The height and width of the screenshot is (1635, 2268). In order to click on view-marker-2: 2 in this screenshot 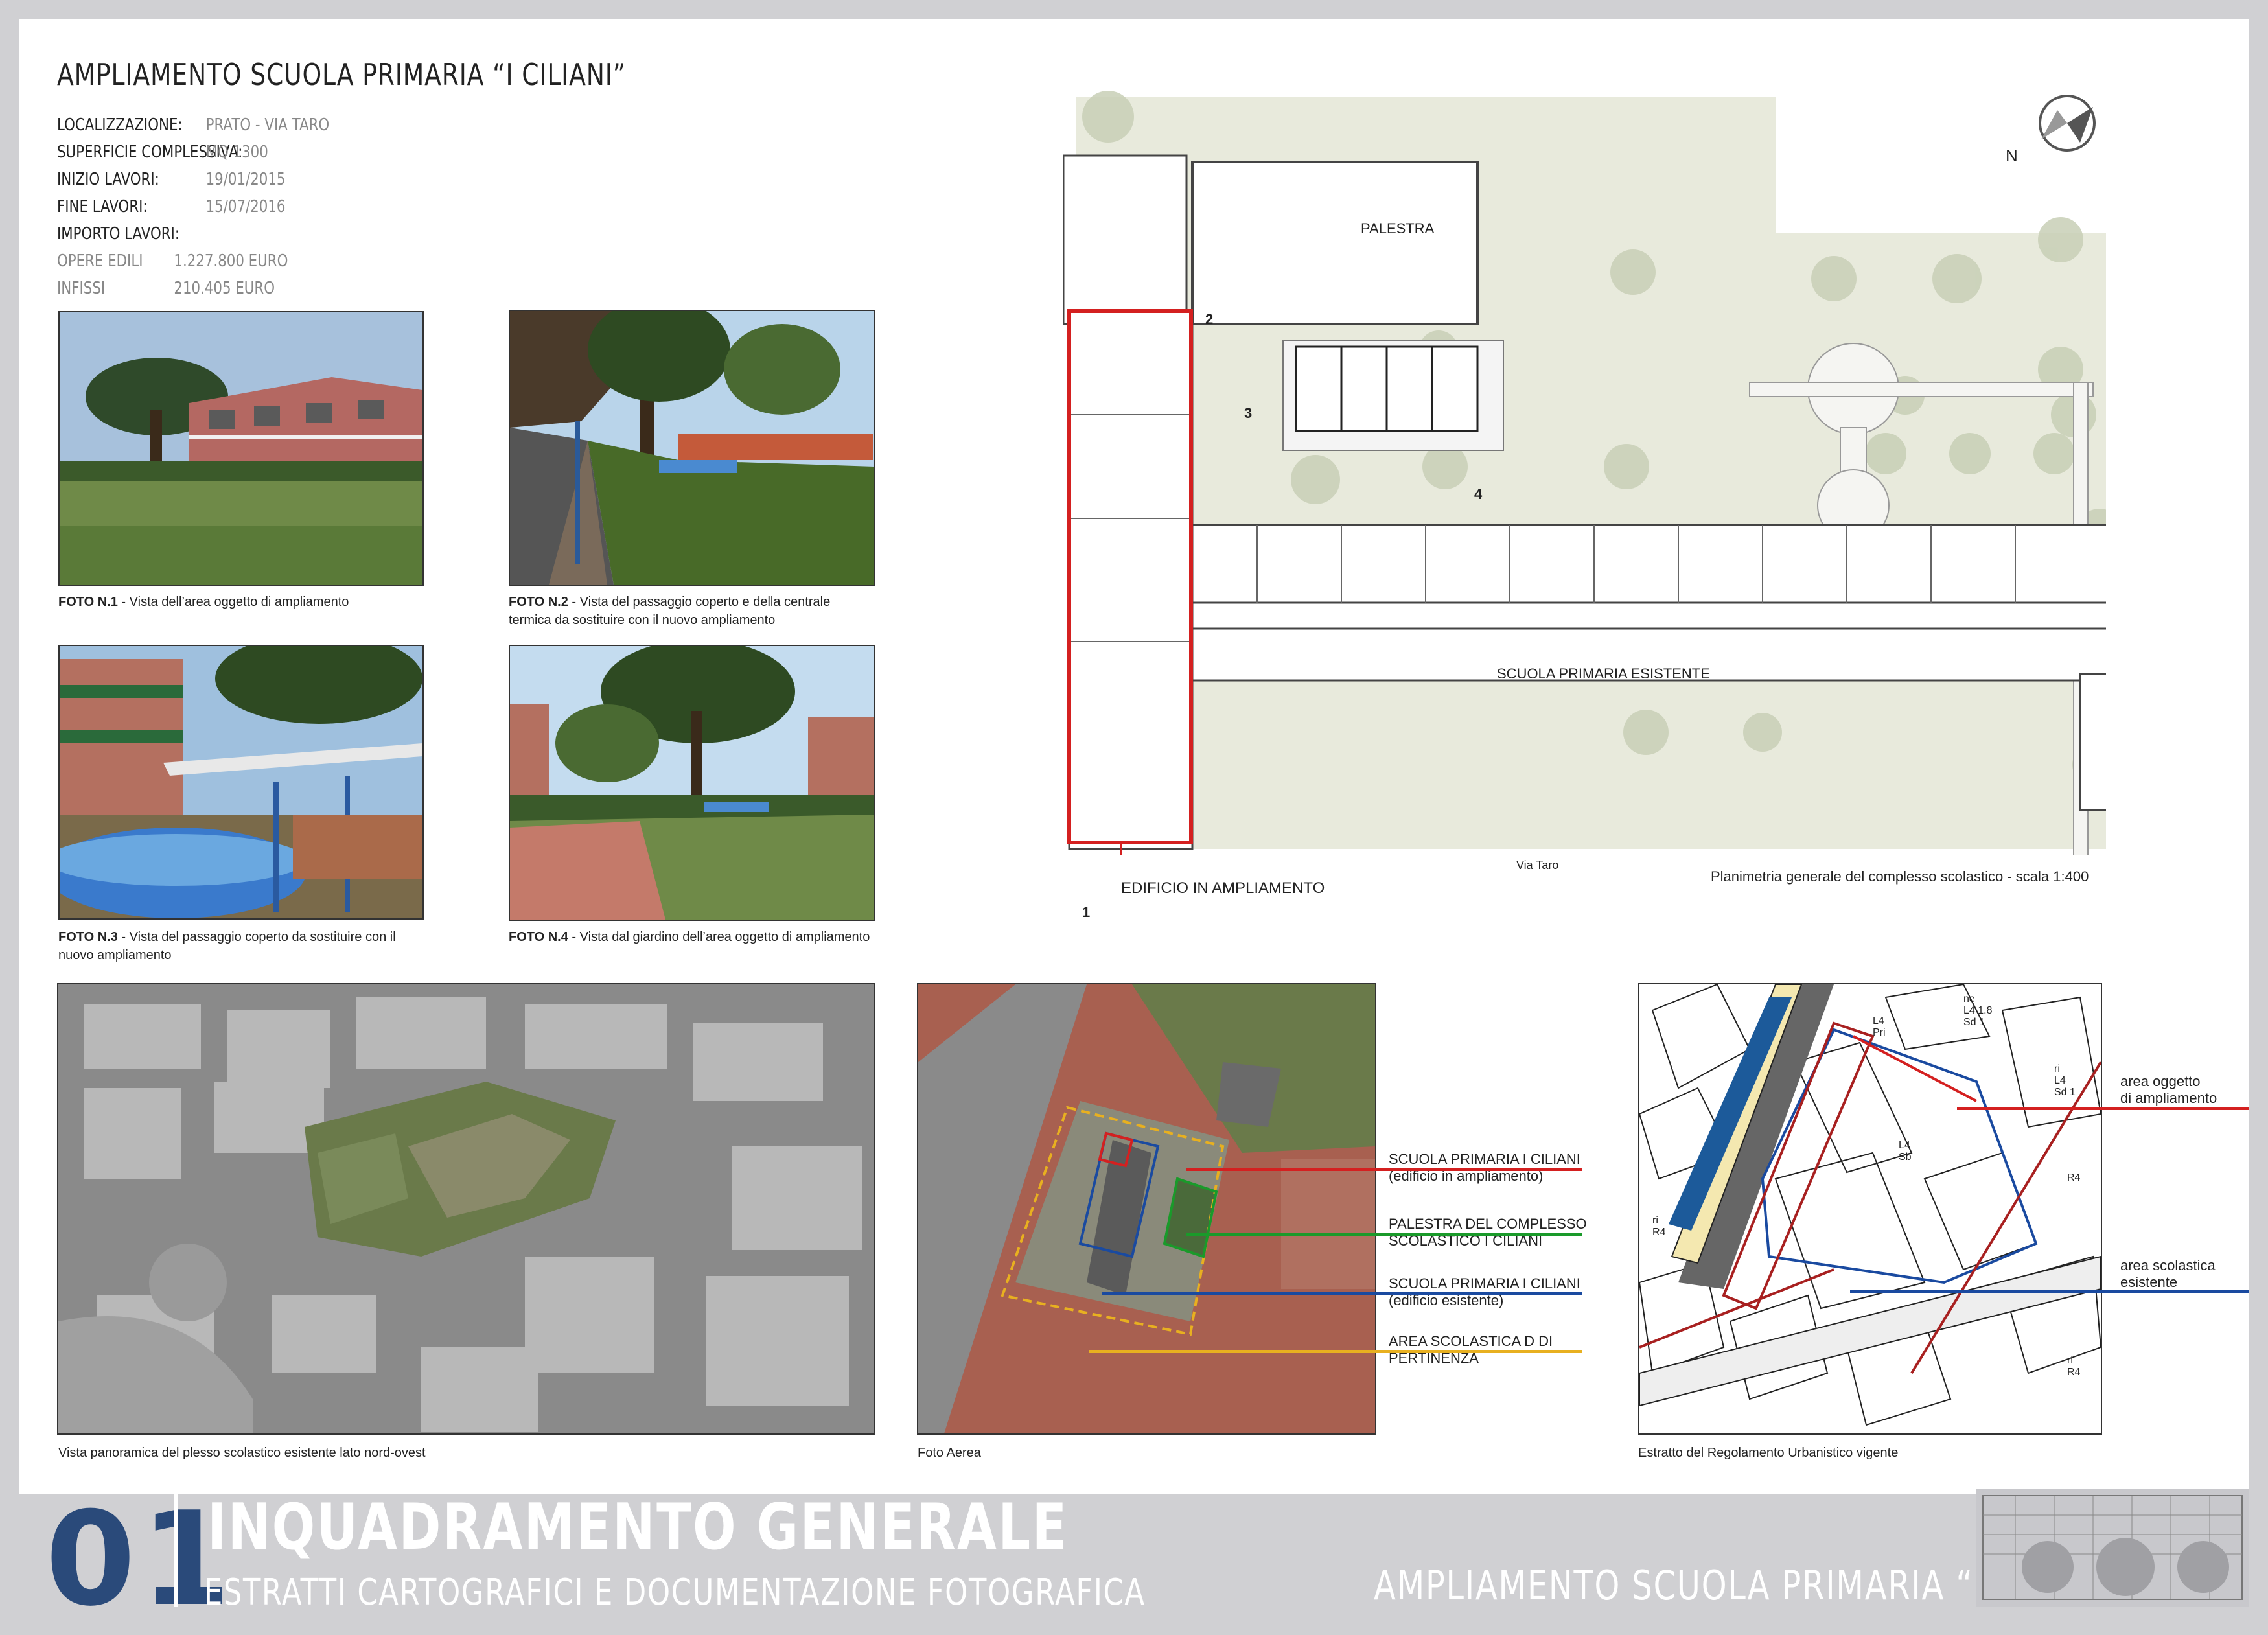, I will do `click(1209, 319)`.